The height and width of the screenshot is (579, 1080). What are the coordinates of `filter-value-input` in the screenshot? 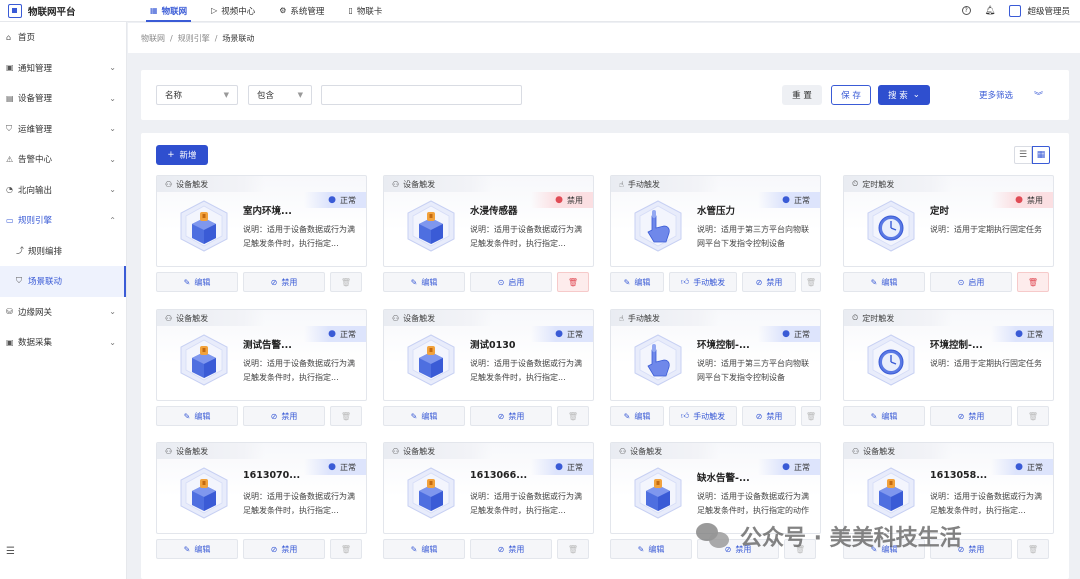 It's located at (421, 95).